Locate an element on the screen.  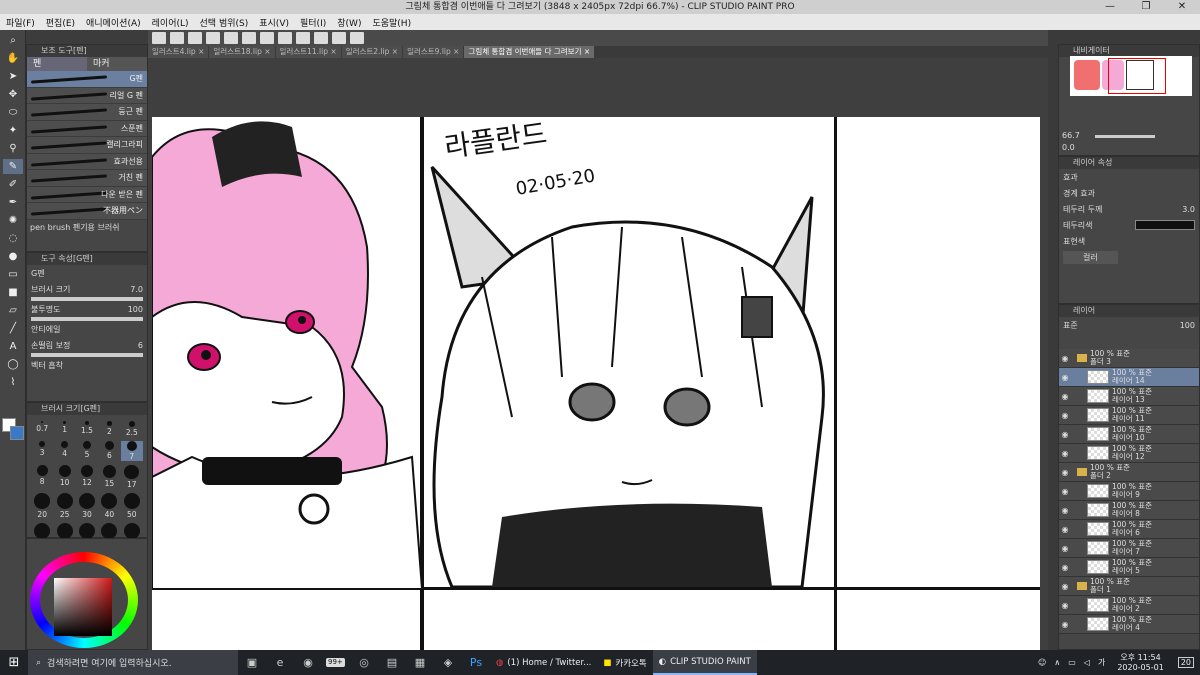
file-explorer-icon: ▤ is located at coordinates (392, 662).